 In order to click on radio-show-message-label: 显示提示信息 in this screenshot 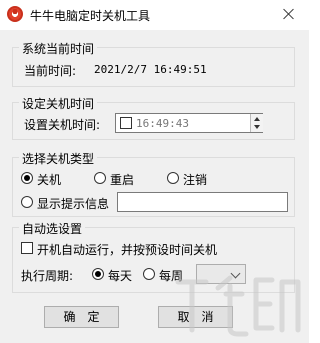, I will do `click(73, 203)`.